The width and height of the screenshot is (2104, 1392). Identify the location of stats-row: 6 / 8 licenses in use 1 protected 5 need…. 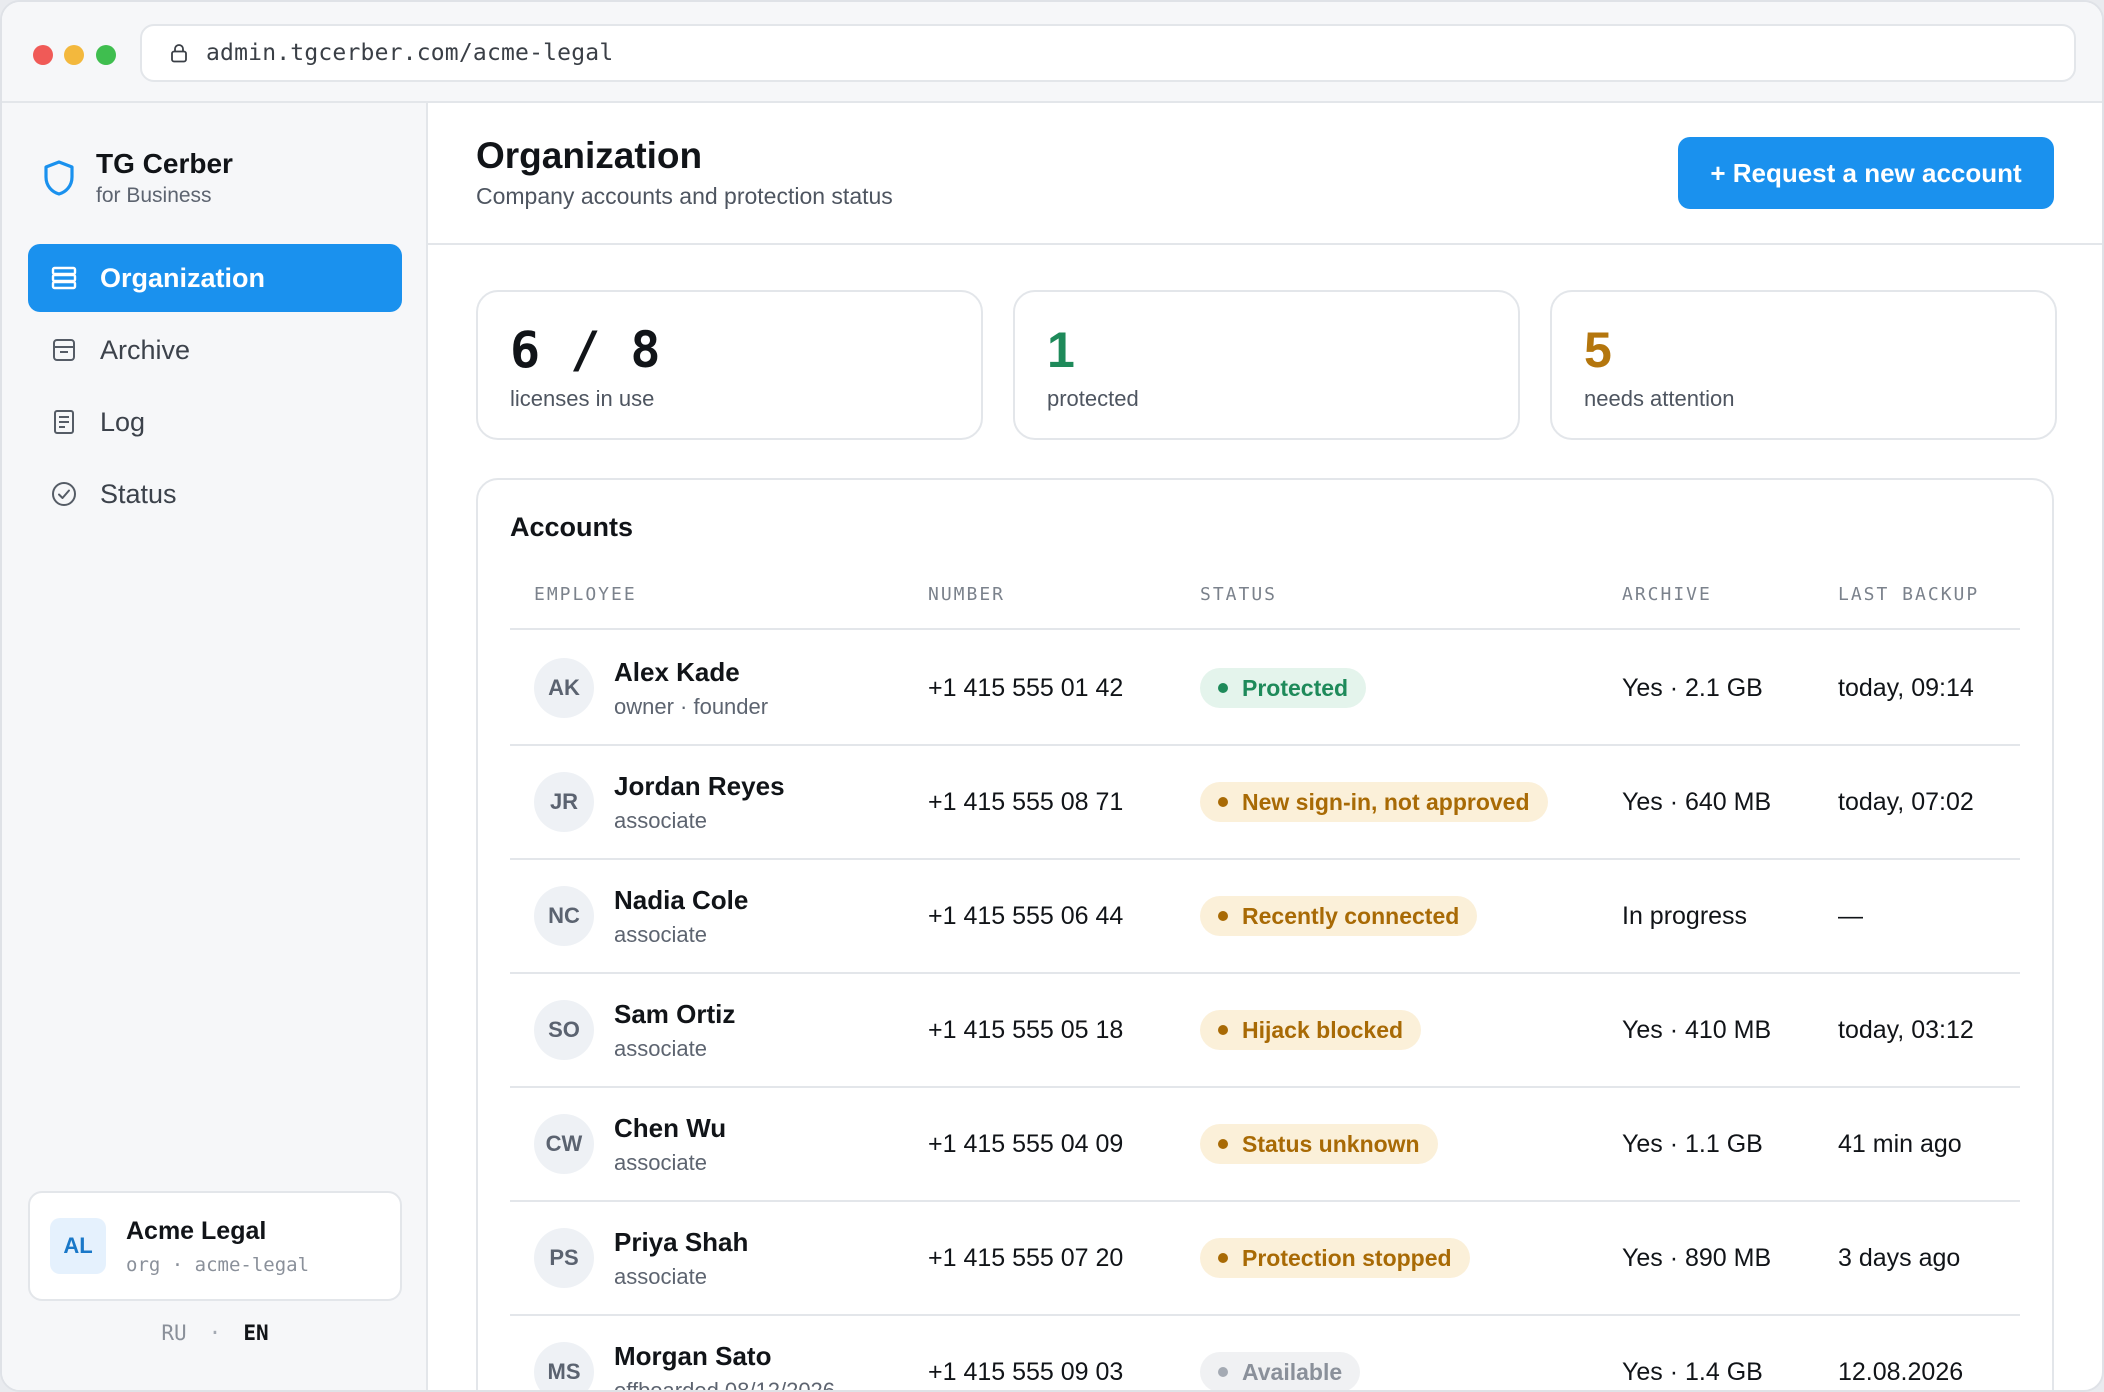
(1266, 365).